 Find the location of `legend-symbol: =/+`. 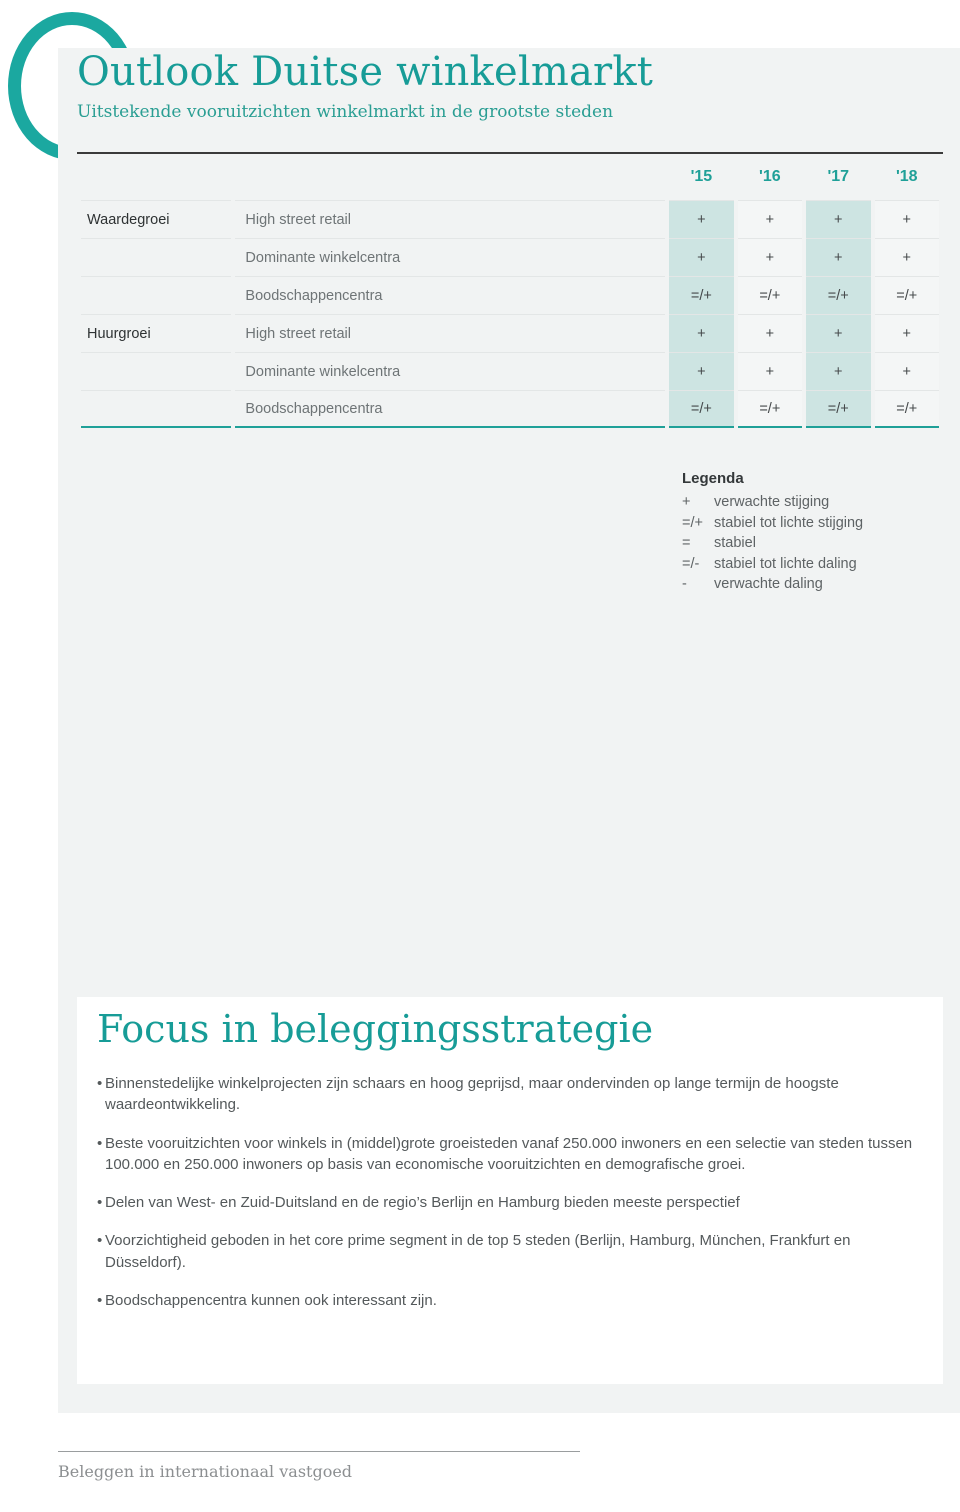

legend-symbol: =/+ is located at coordinates (692, 522).